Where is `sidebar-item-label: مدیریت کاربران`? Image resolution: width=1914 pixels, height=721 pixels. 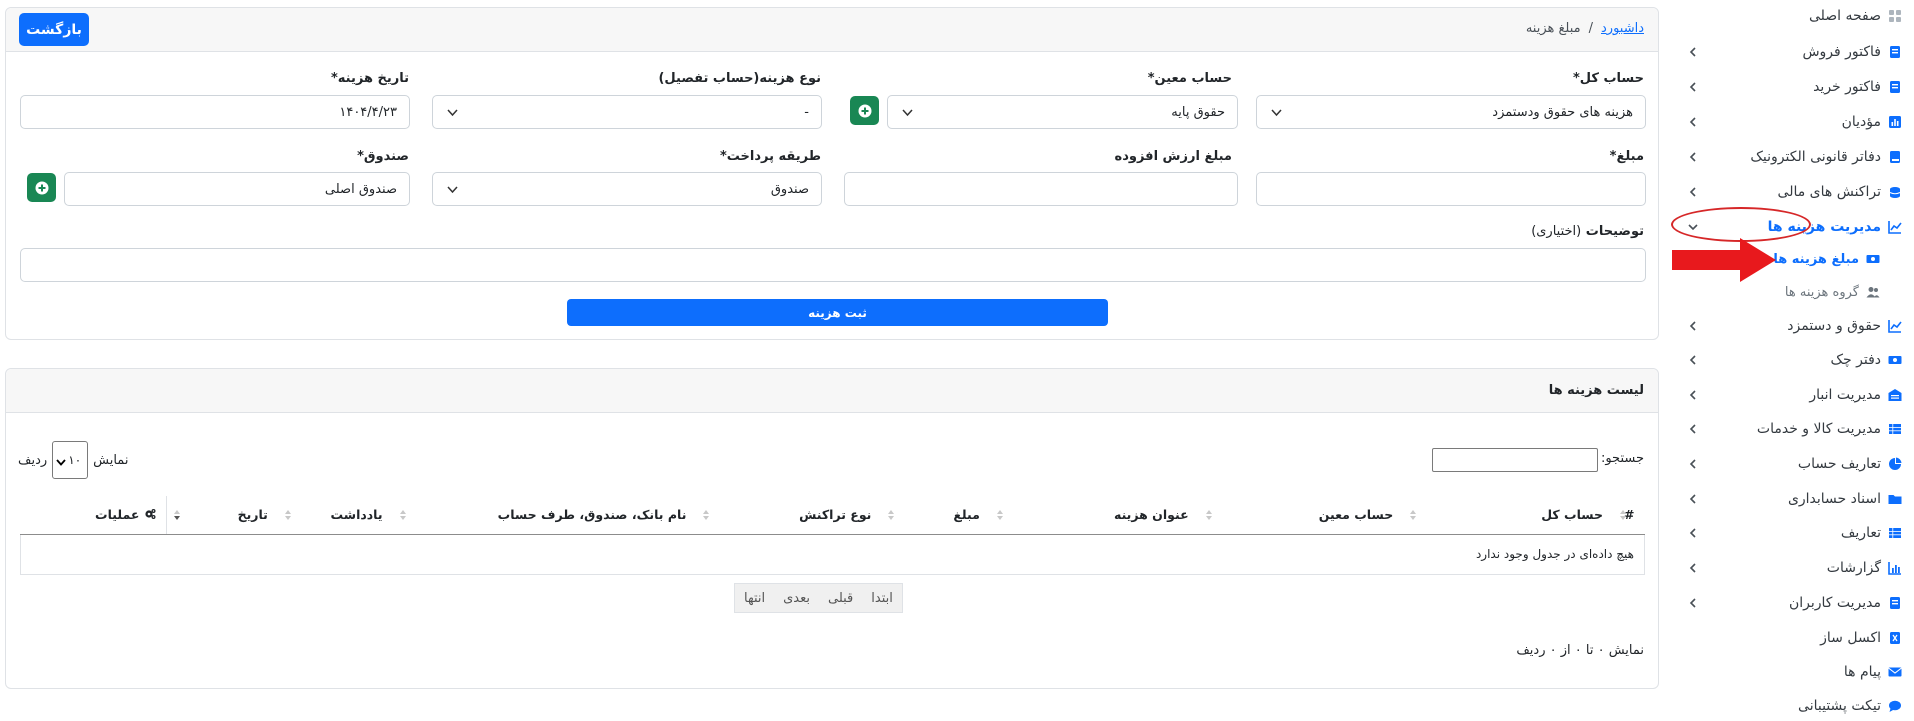 sidebar-item-label: مدیریت کاربران is located at coordinates (1834, 603).